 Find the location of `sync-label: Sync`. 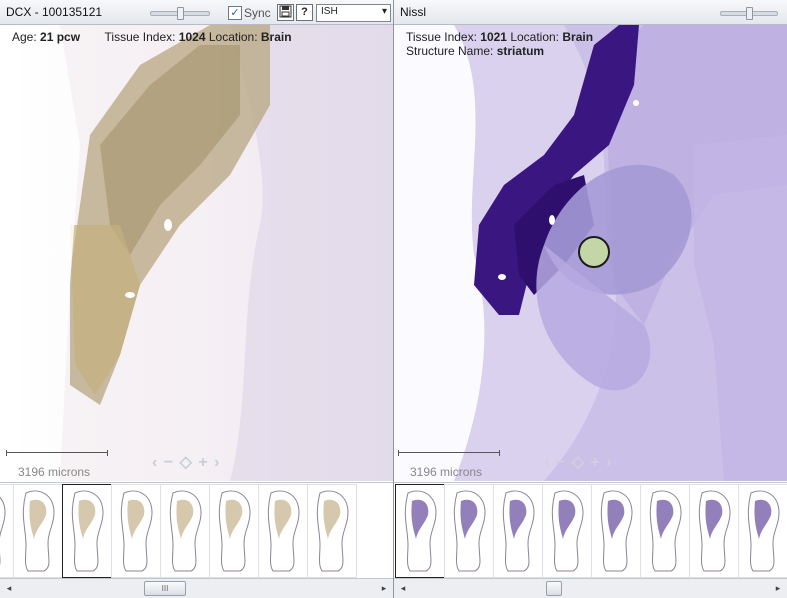

sync-label: Sync is located at coordinates (257, 13).